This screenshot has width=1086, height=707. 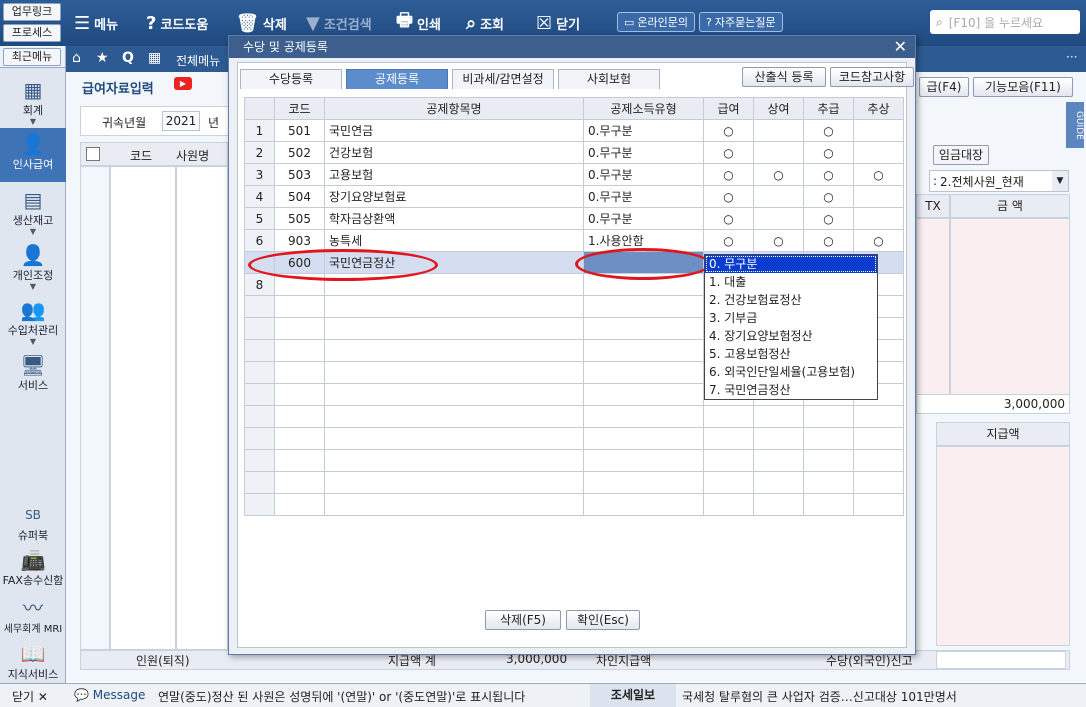 What do you see at coordinates (33, 322) in the screenshot?
I see `nav-income-management: 👥 수입처관리 ▼` at bounding box center [33, 322].